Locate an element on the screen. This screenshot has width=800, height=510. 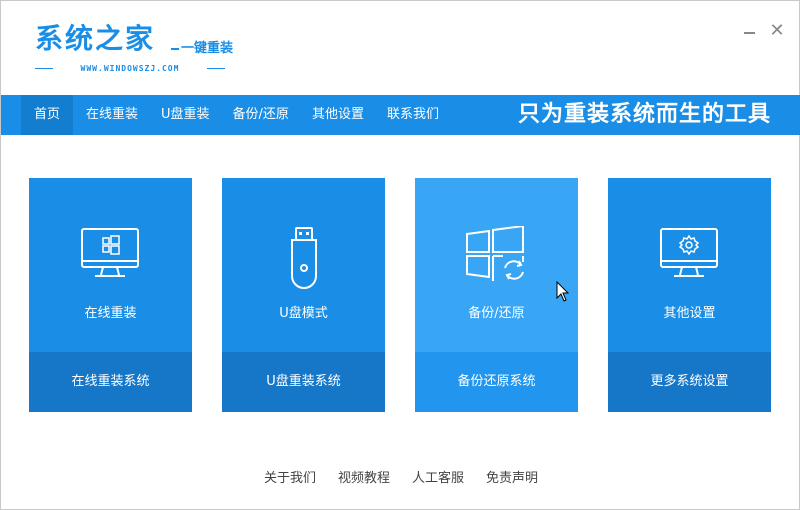
close-icon: ✕ is located at coordinates (777, 30).